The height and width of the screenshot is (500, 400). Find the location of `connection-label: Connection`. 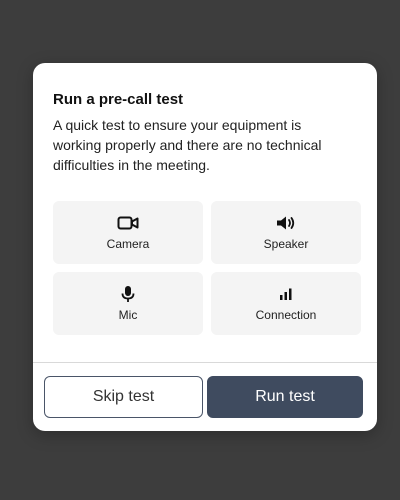

connection-label: Connection is located at coordinates (286, 315).